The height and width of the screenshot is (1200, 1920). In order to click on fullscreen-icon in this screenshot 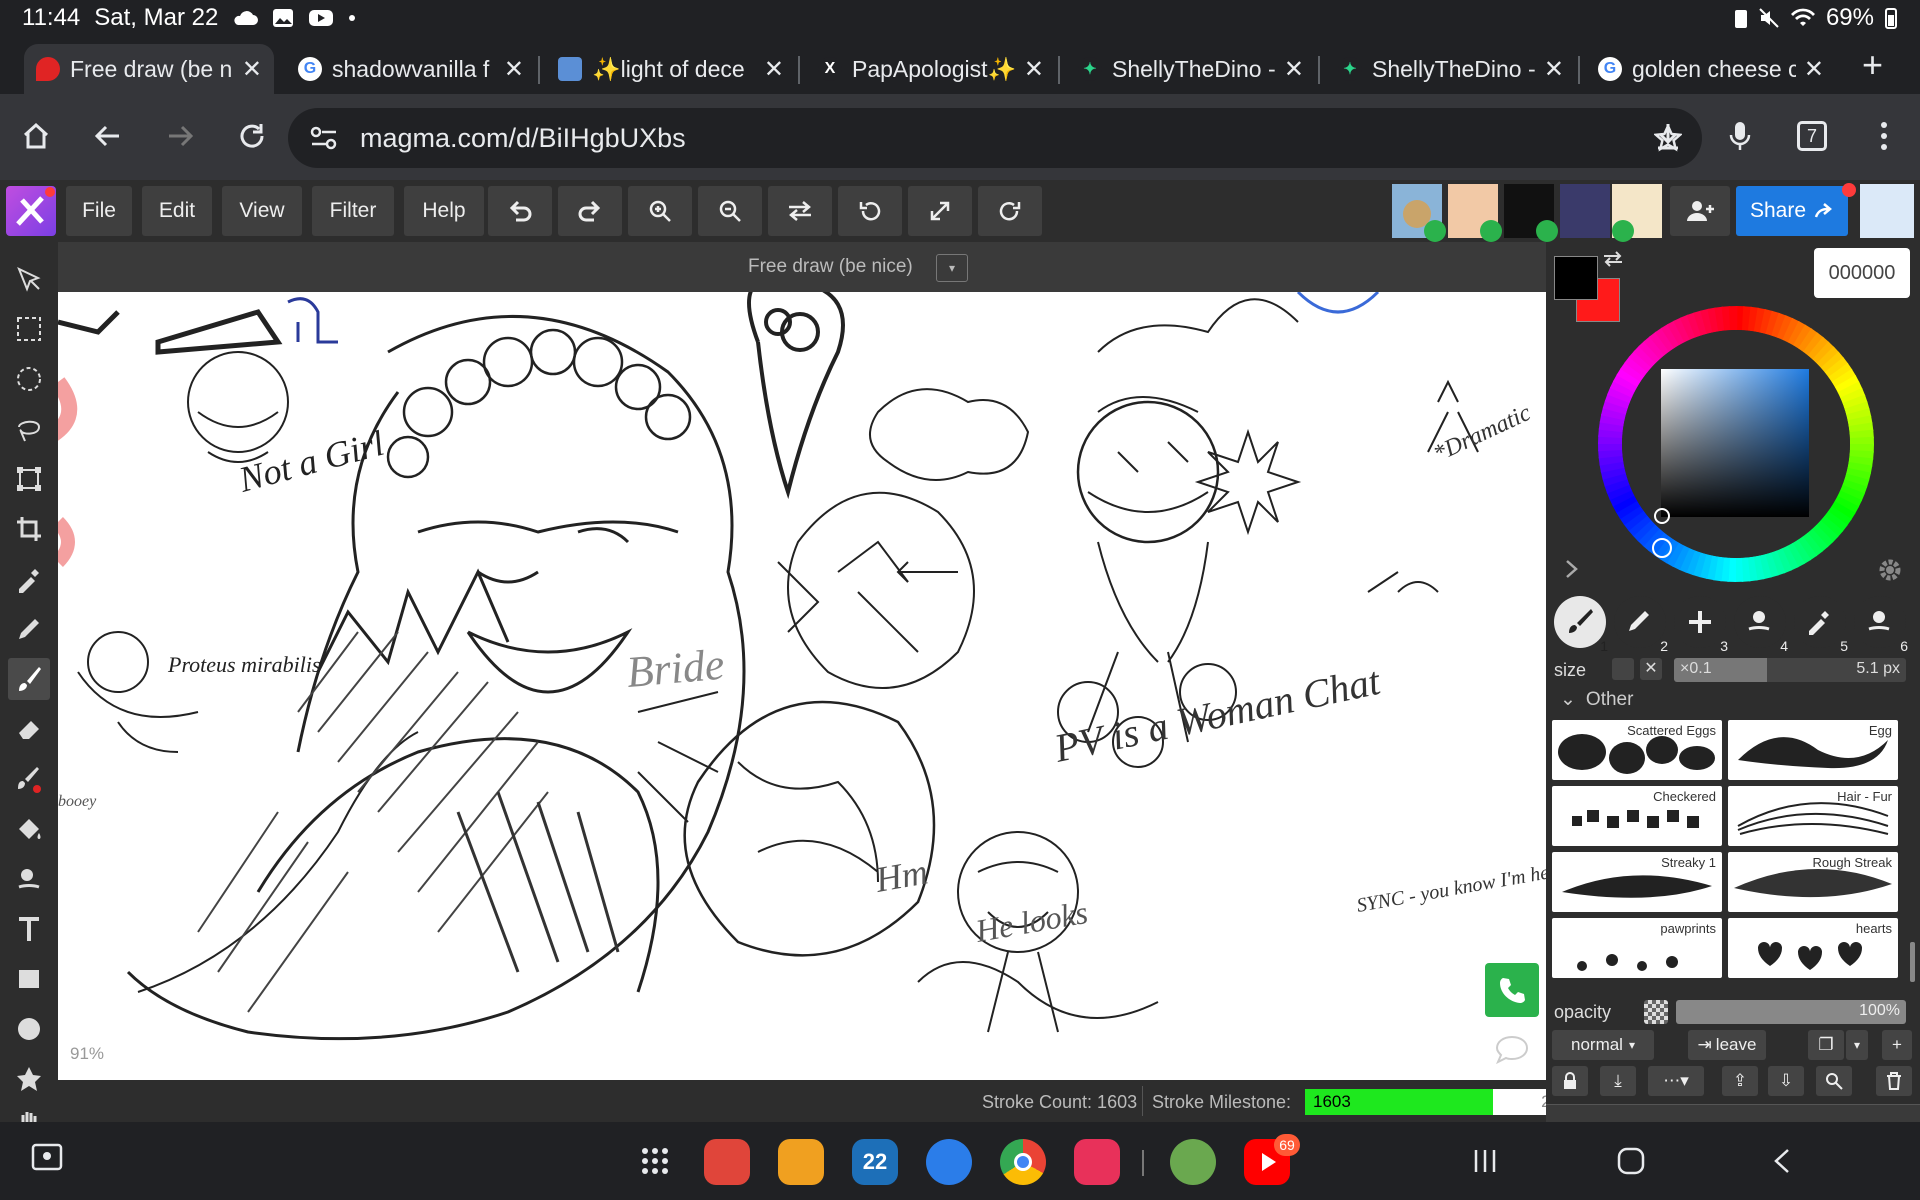, I will do `click(940, 211)`.